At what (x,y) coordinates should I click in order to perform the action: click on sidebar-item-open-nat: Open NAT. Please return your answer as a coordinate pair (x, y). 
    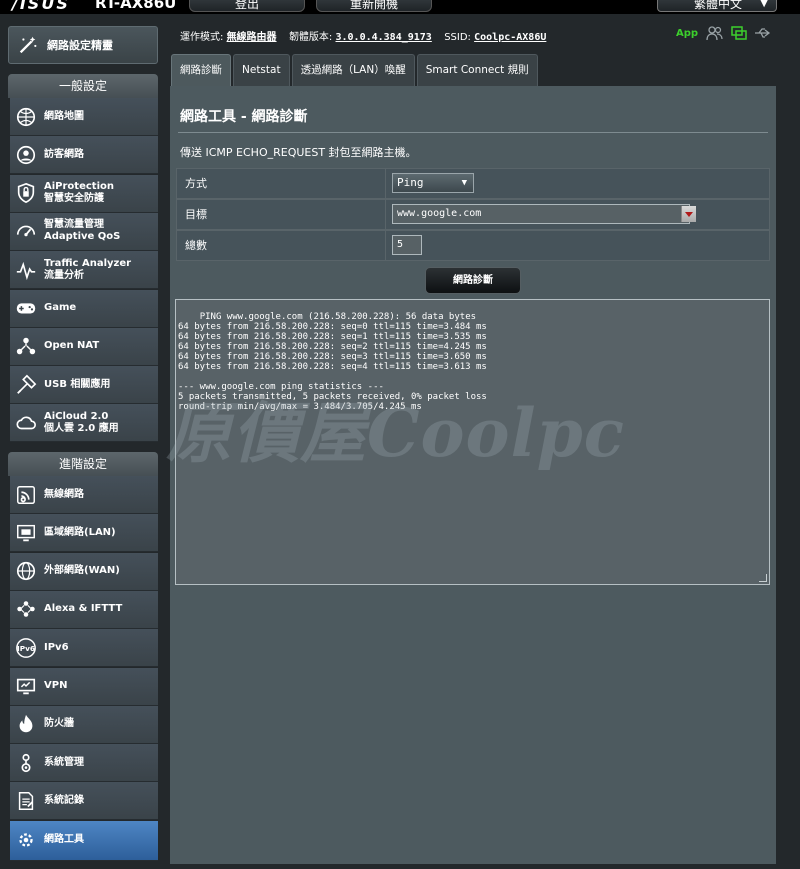
    Looking at the image, I should click on (84, 346).